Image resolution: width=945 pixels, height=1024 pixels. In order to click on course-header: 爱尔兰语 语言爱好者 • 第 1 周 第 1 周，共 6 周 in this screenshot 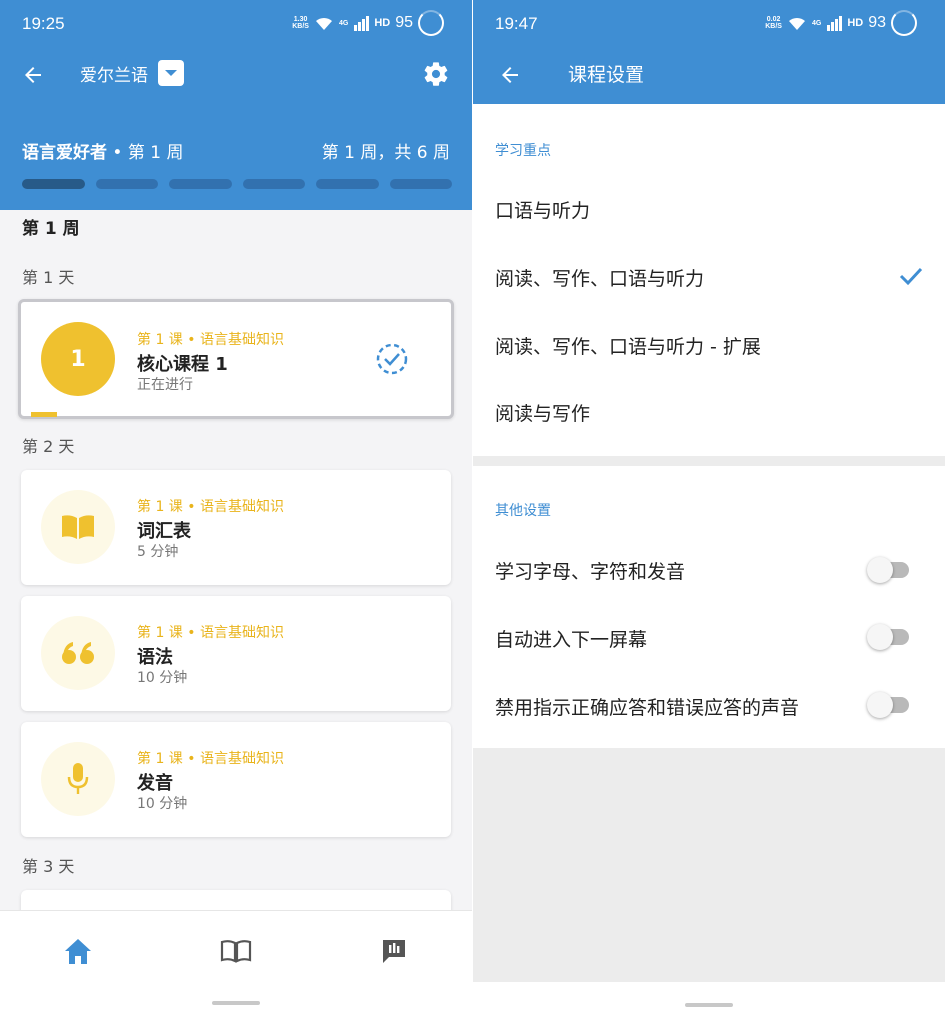, I will do `click(236, 128)`.